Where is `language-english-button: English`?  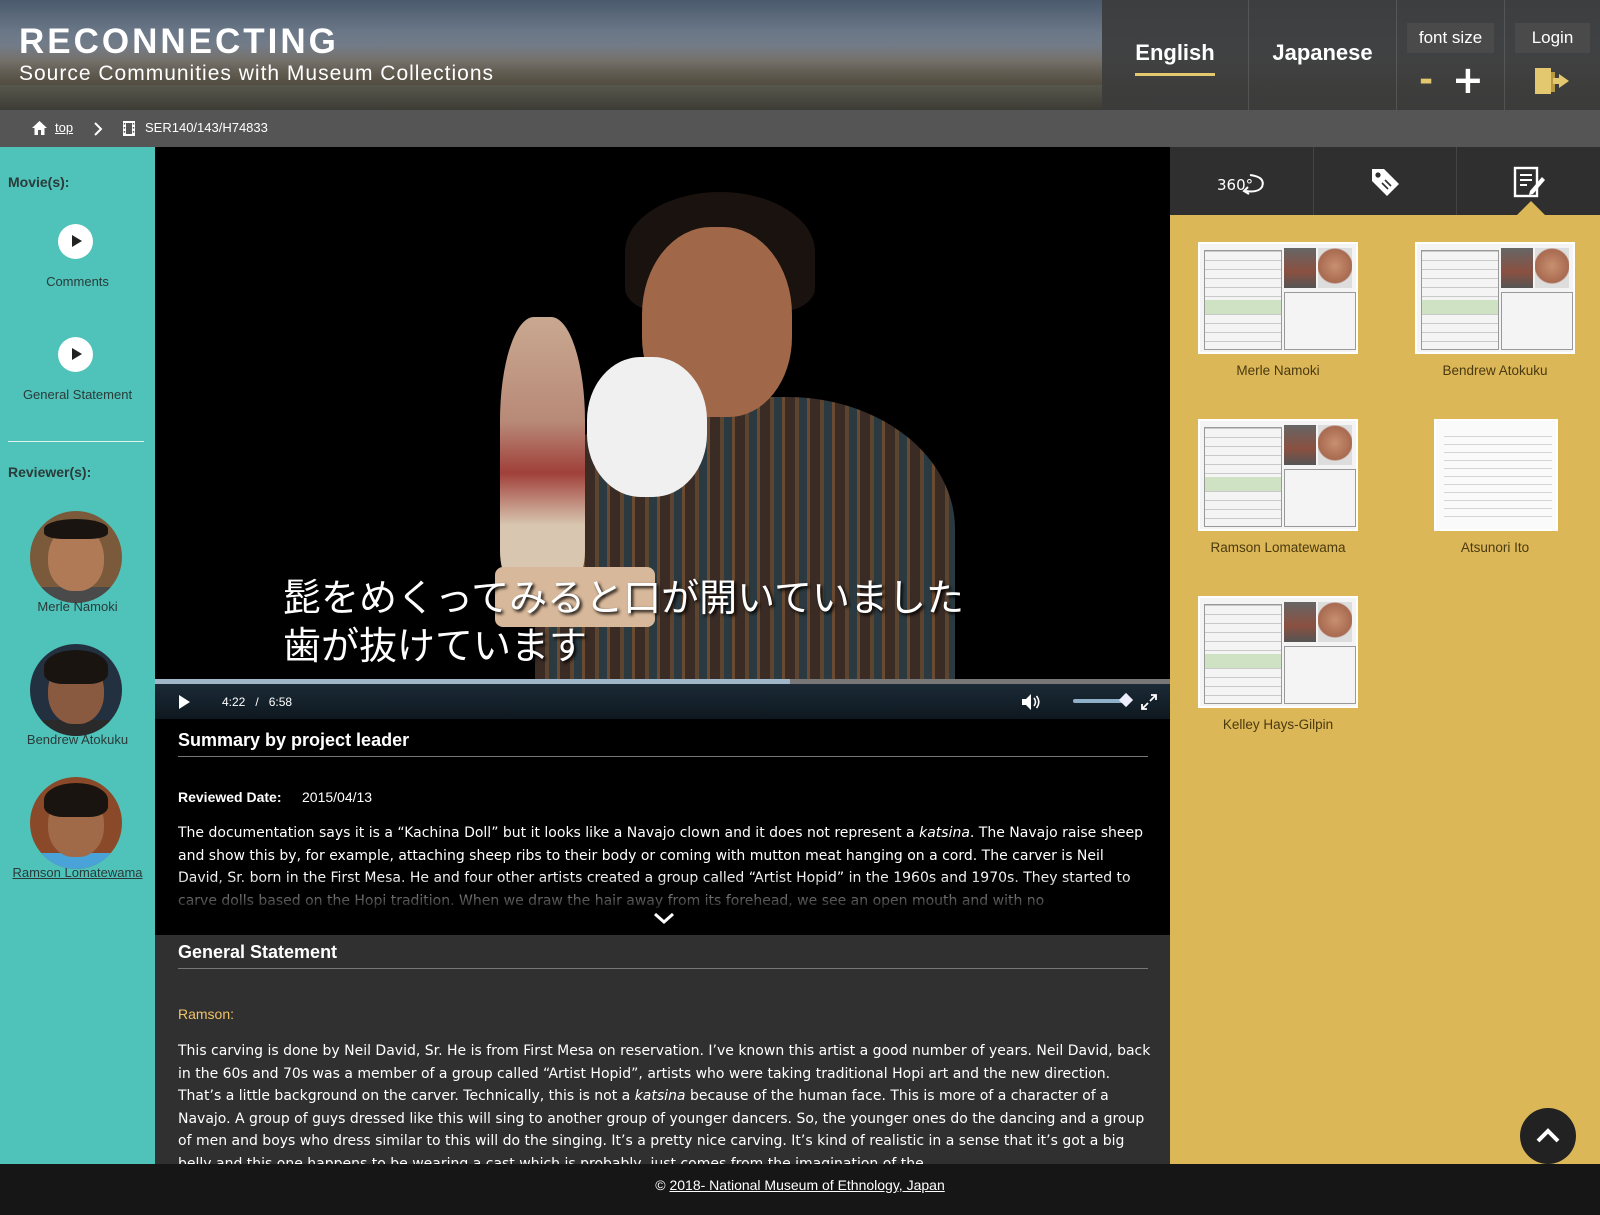 language-english-button: English is located at coordinates (1175, 55).